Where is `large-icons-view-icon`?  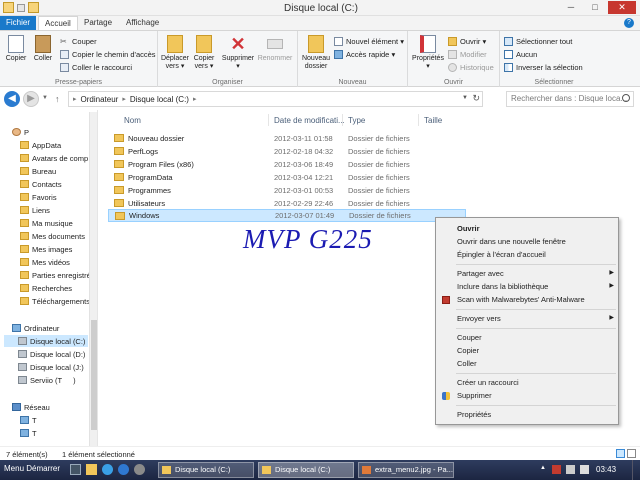
large-icons-view-icon is located at coordinates (631, 453).